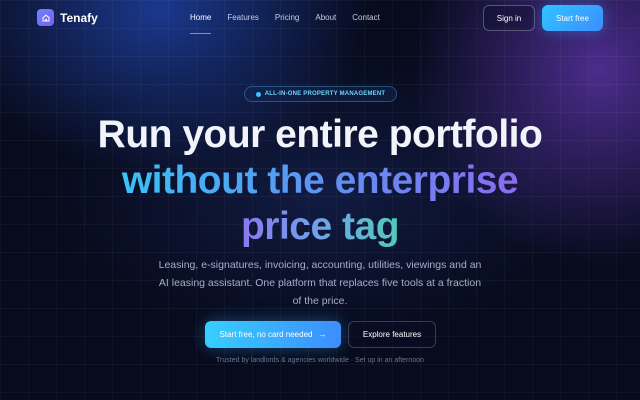  What do you see at coordinates (325, 17) in the screenshot?
I see `nav-link-about: About` at bounding box center [325, 17].